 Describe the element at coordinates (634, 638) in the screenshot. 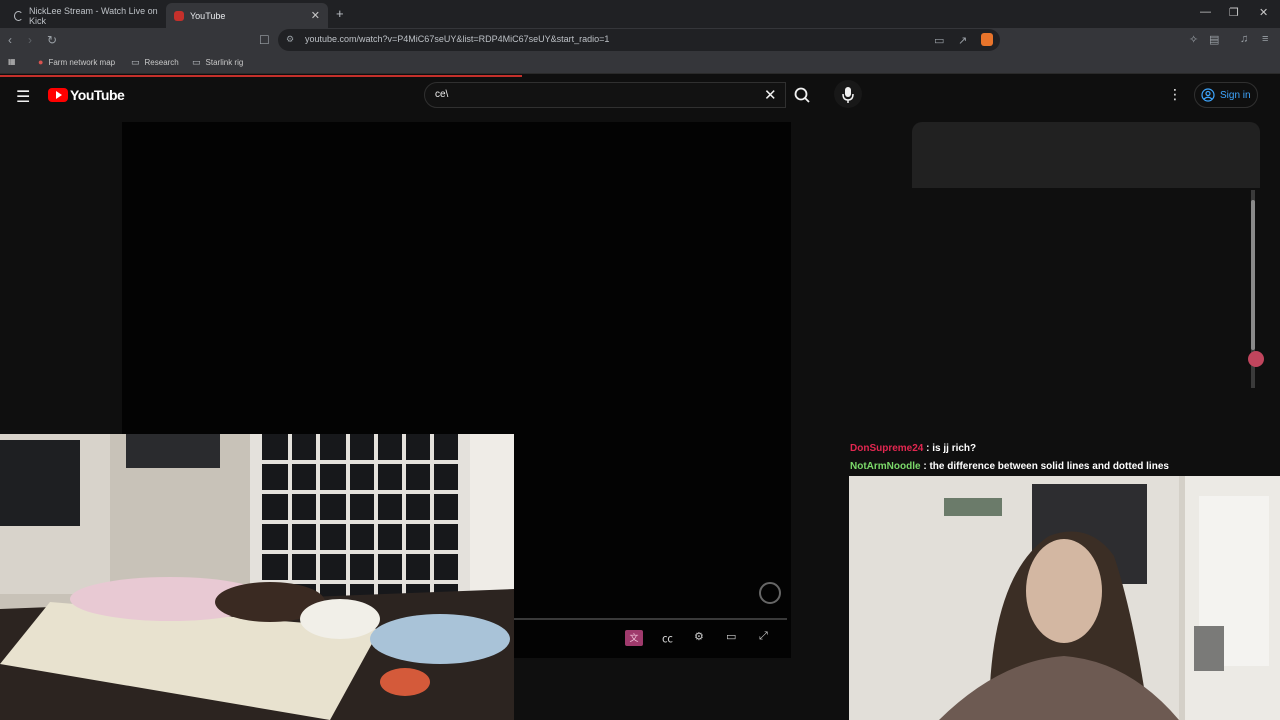

I see `auto-dub-icon: 文` at that location.